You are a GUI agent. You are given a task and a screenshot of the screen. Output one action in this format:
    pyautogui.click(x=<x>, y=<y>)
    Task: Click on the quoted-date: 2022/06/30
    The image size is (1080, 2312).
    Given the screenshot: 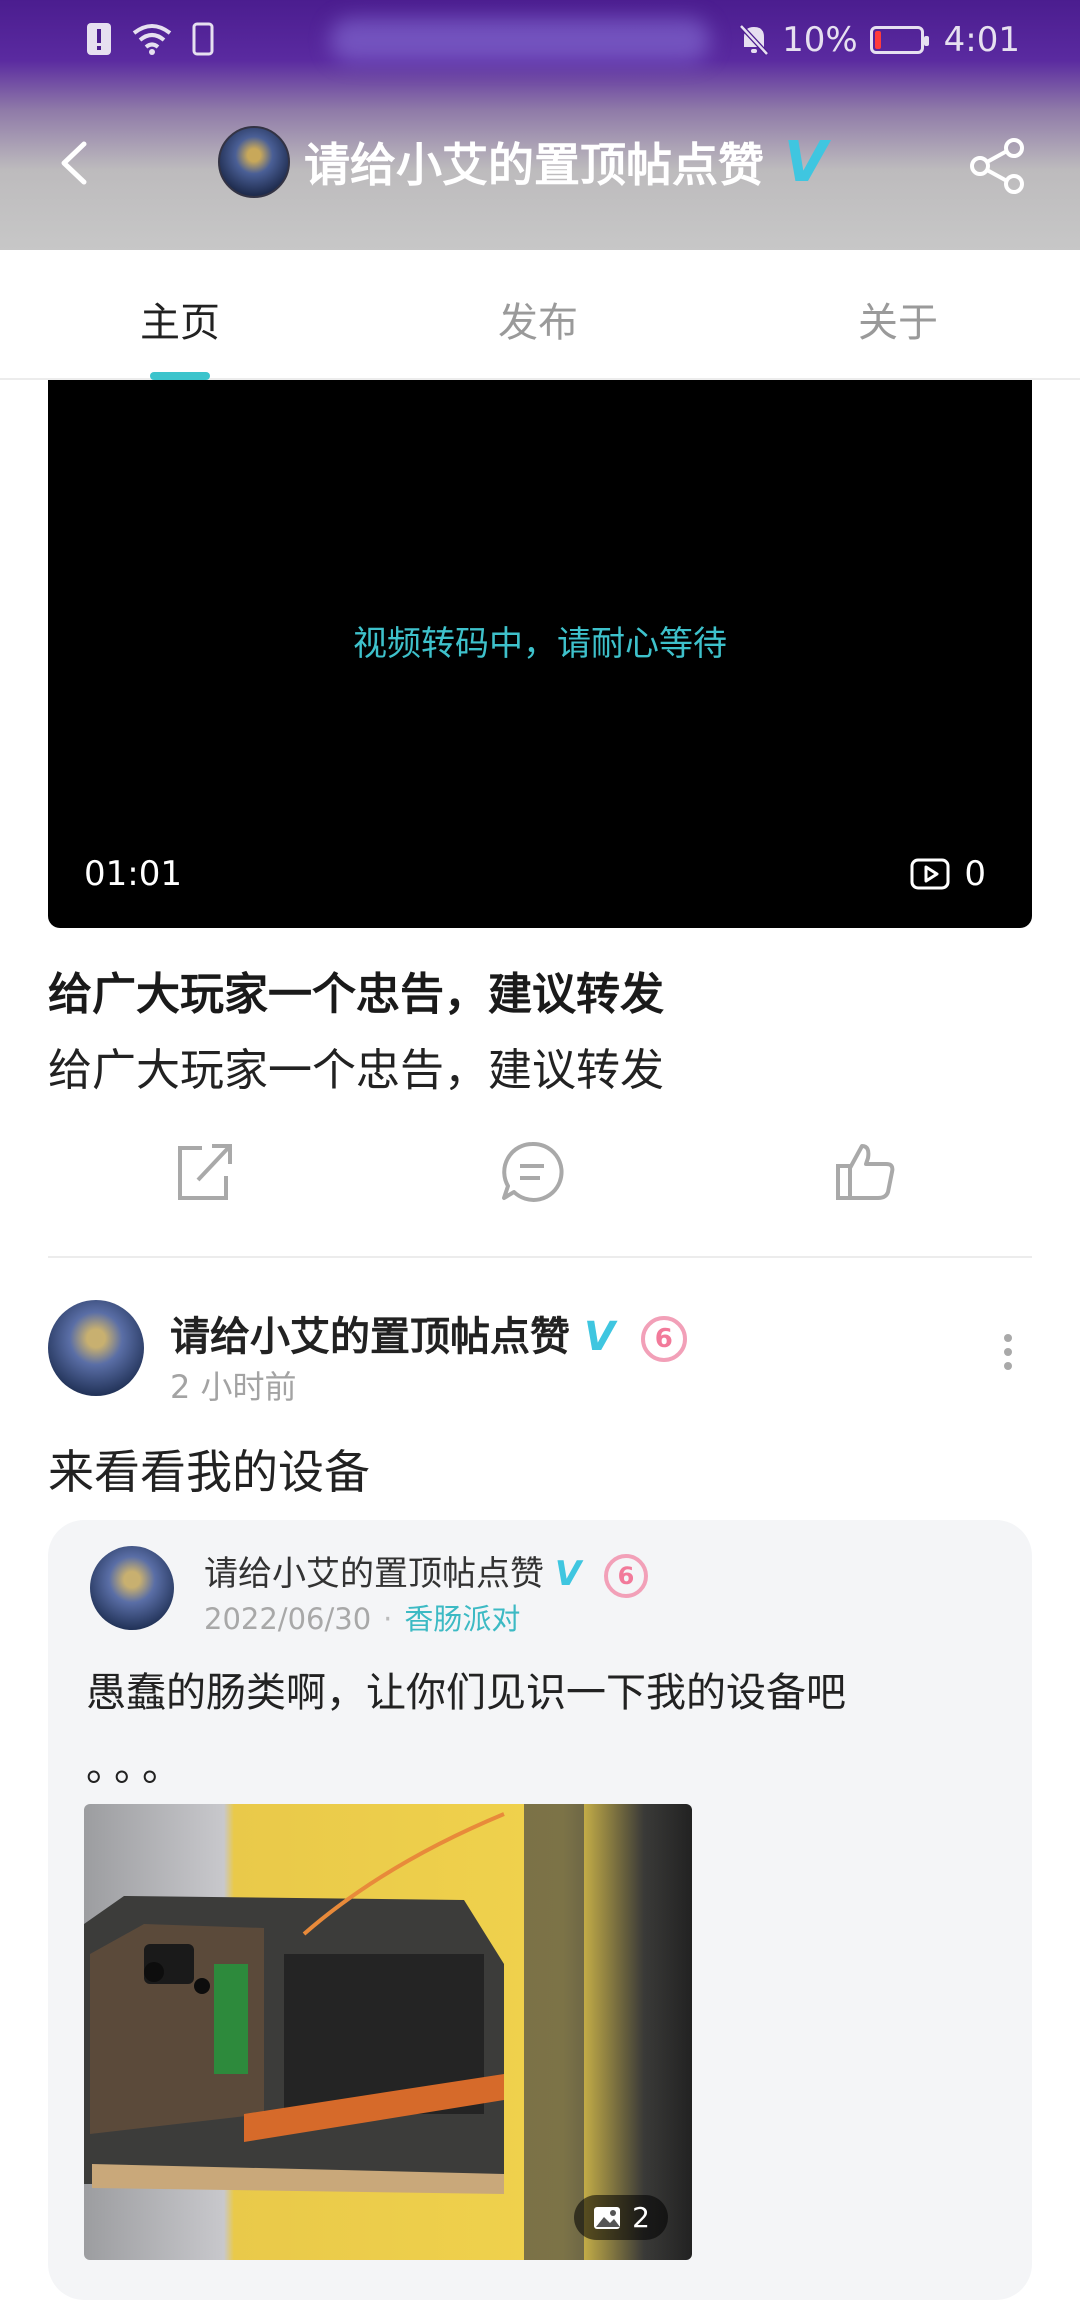 What is the action you would take?
    pyautogui.click(x=288, y=1619)
    